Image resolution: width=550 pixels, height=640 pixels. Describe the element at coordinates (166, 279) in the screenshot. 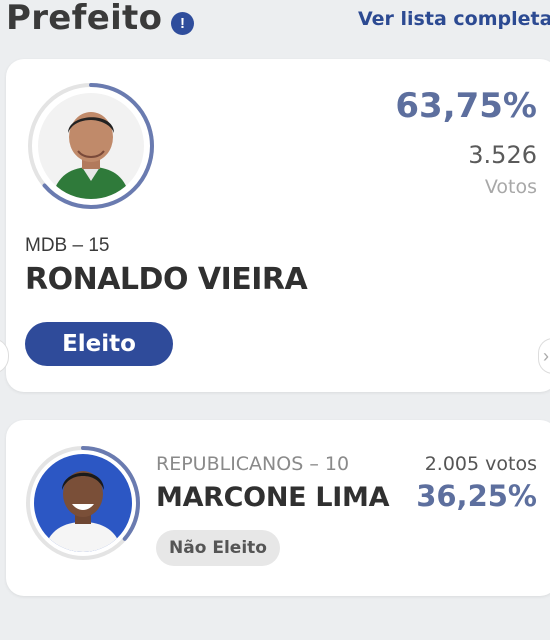

I see `candidate-name: RONALDO VIEIRA` at that location.